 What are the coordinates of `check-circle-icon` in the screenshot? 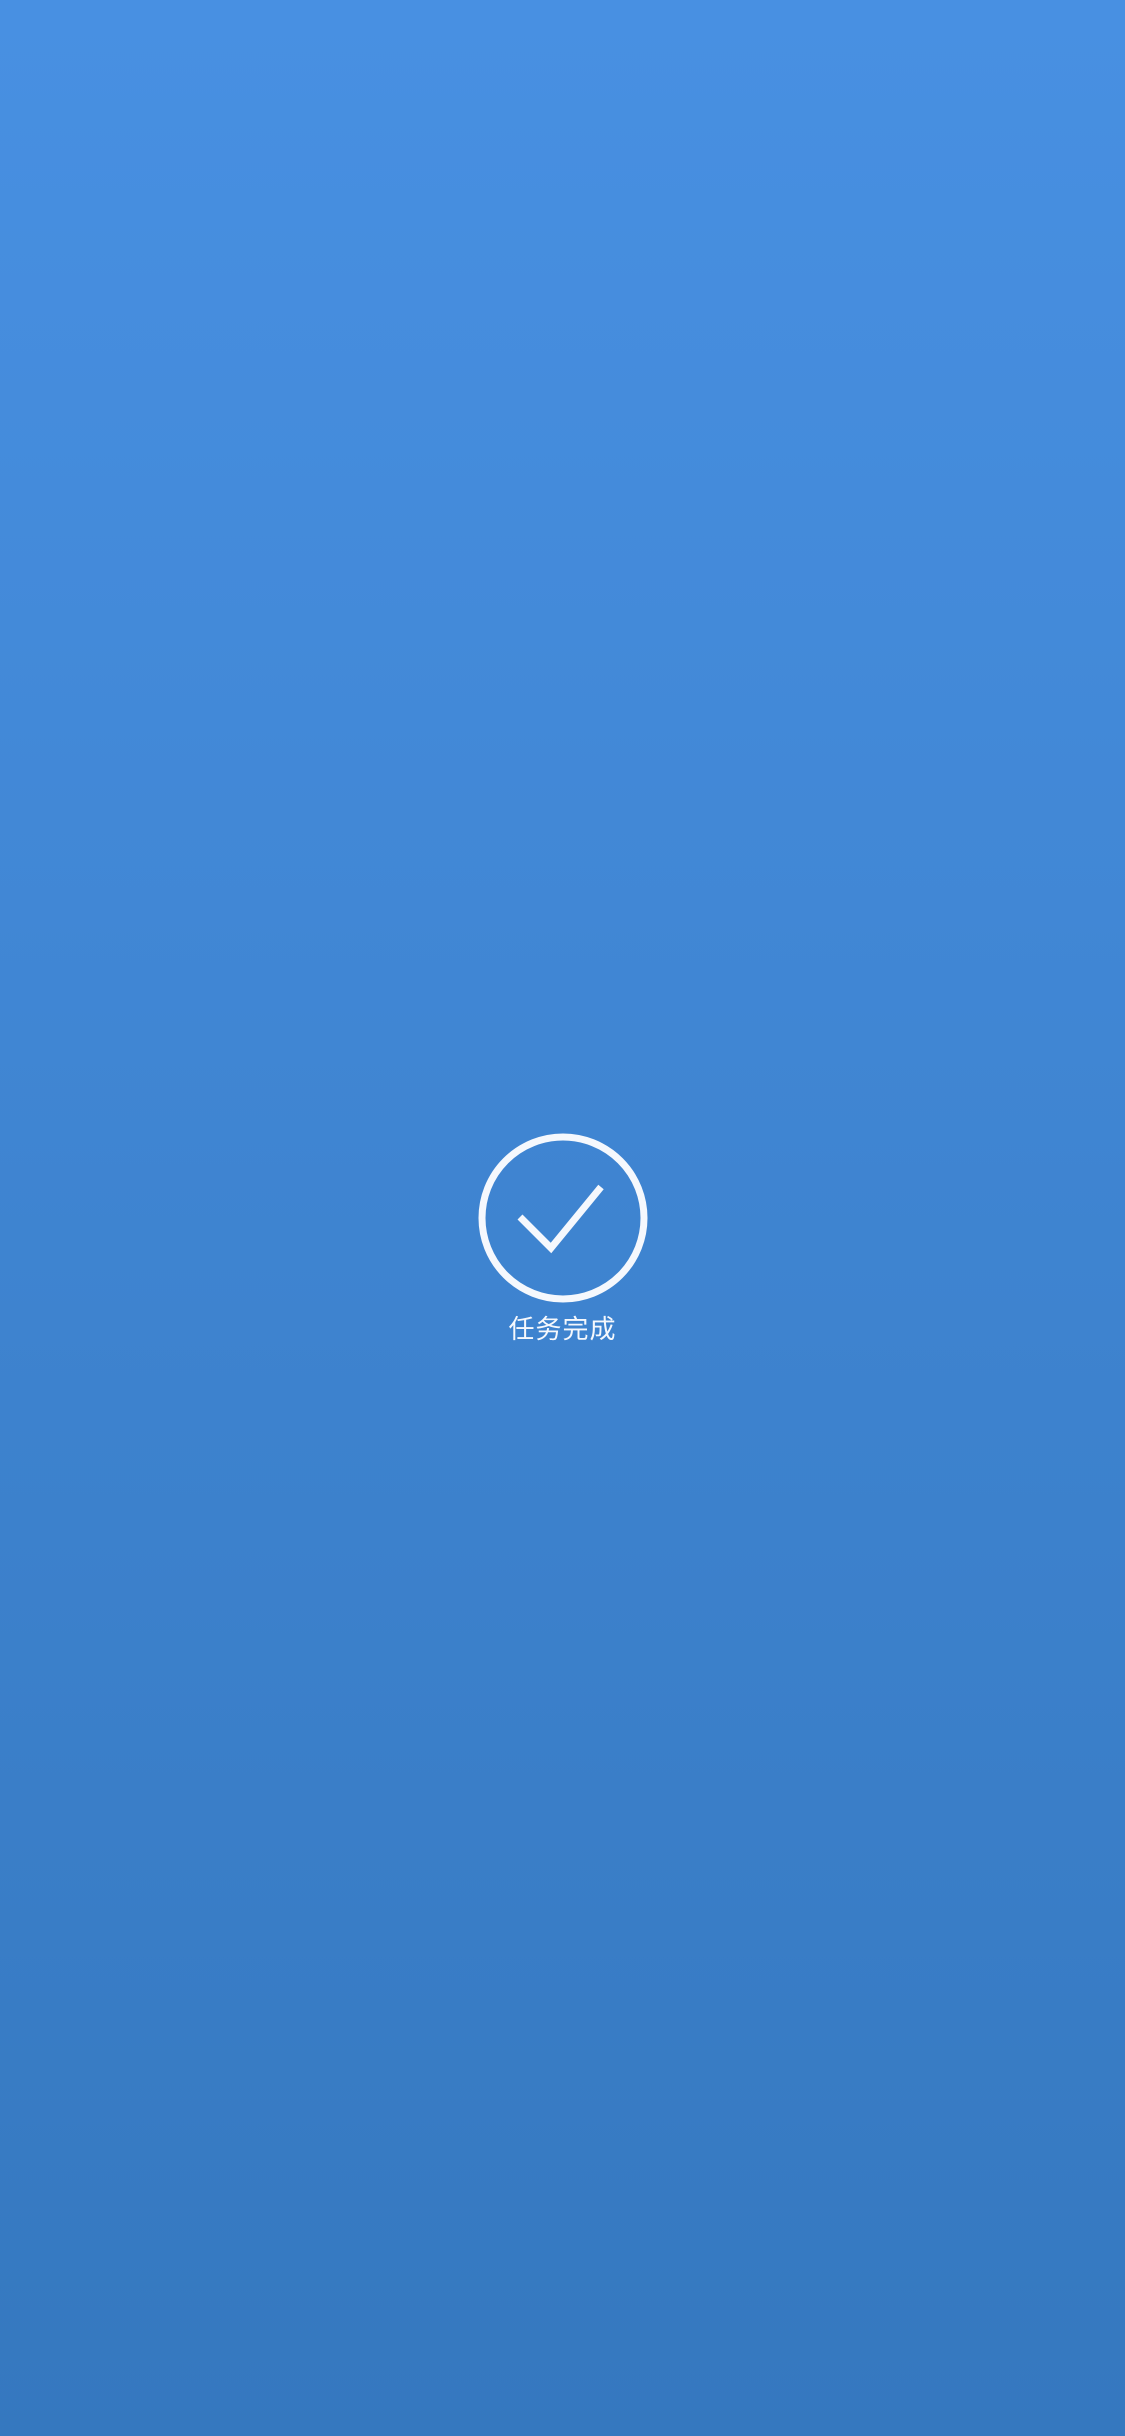 It's located at (563, 1218).